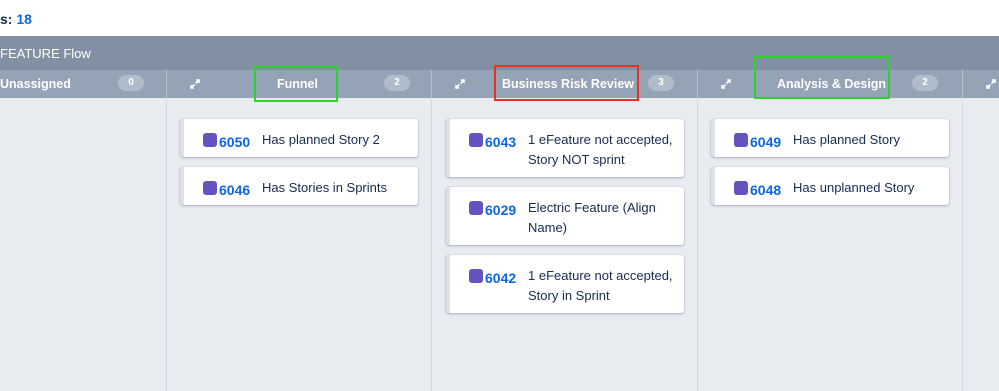 The height and width of the screenshot is (391, 999). I want to click on board-top-bar: s: 18, so click(499, 18).